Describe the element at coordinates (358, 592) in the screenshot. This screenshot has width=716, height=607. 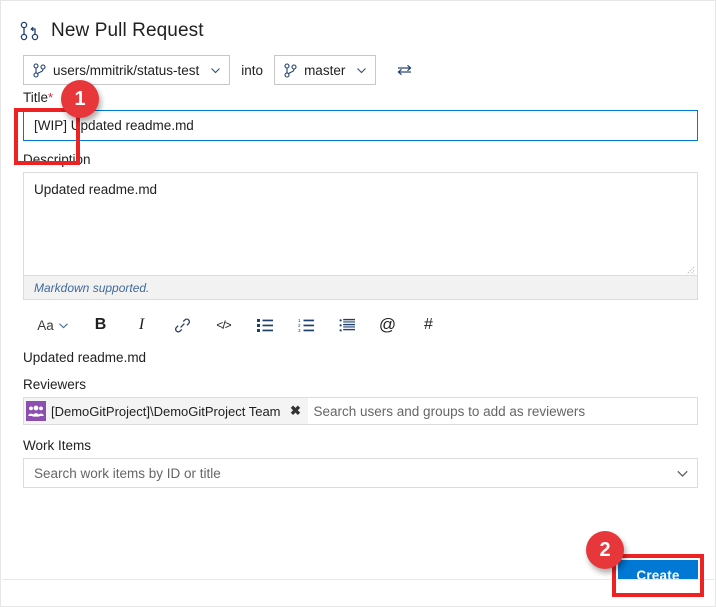
I see `footer-bar` at that location.